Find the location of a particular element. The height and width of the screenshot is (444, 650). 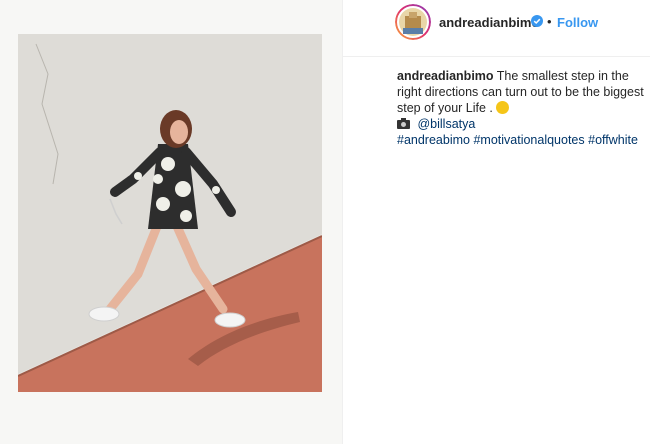

credit-link: @billsatya is located at coordinates (446, 124).